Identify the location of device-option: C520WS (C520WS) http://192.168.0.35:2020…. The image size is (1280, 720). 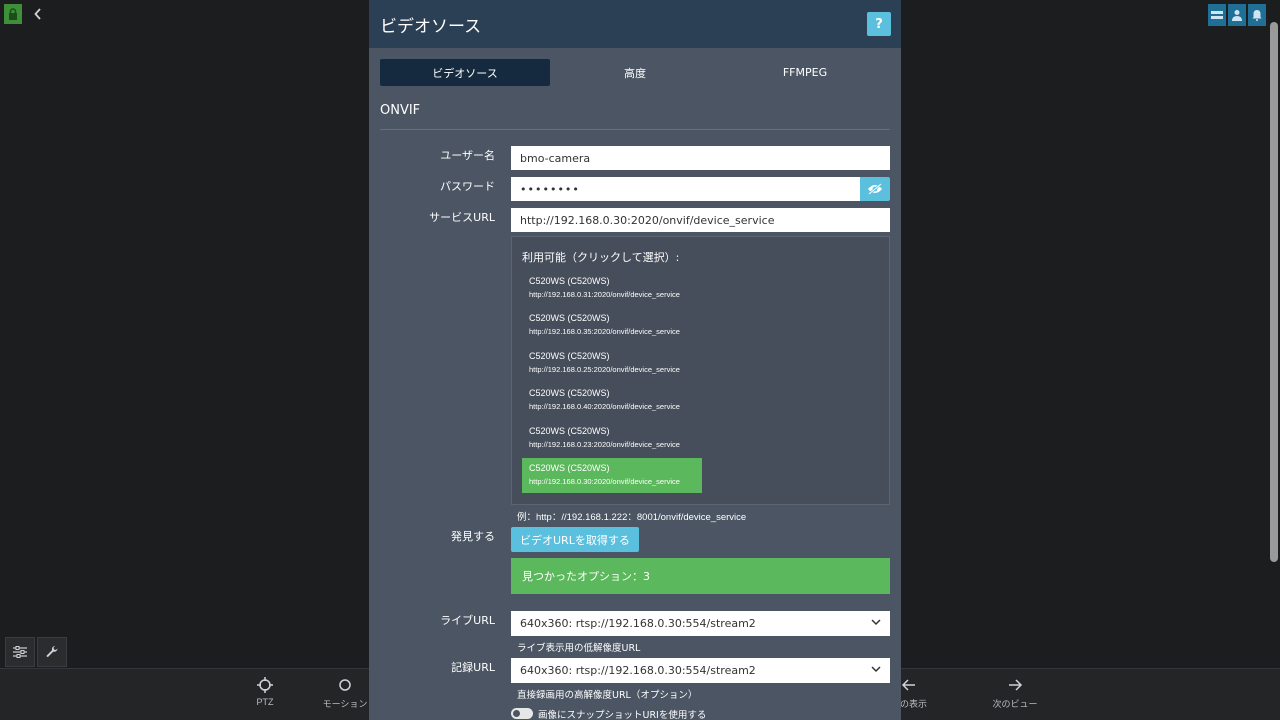
(612, 325).